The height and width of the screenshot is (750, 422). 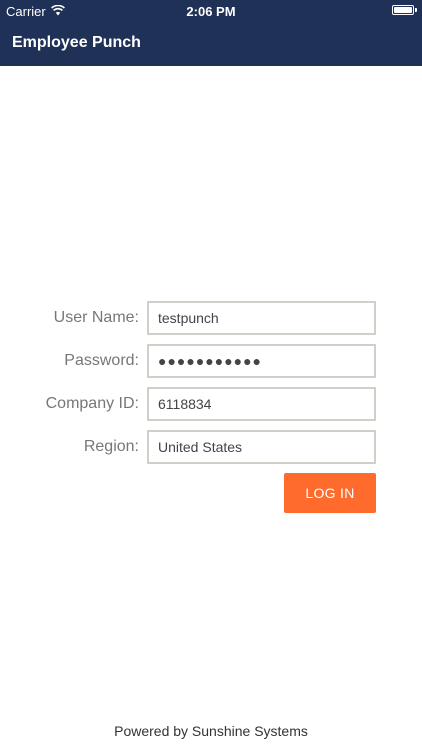 I want to click on battery-fill, so click(x=403, y=10).